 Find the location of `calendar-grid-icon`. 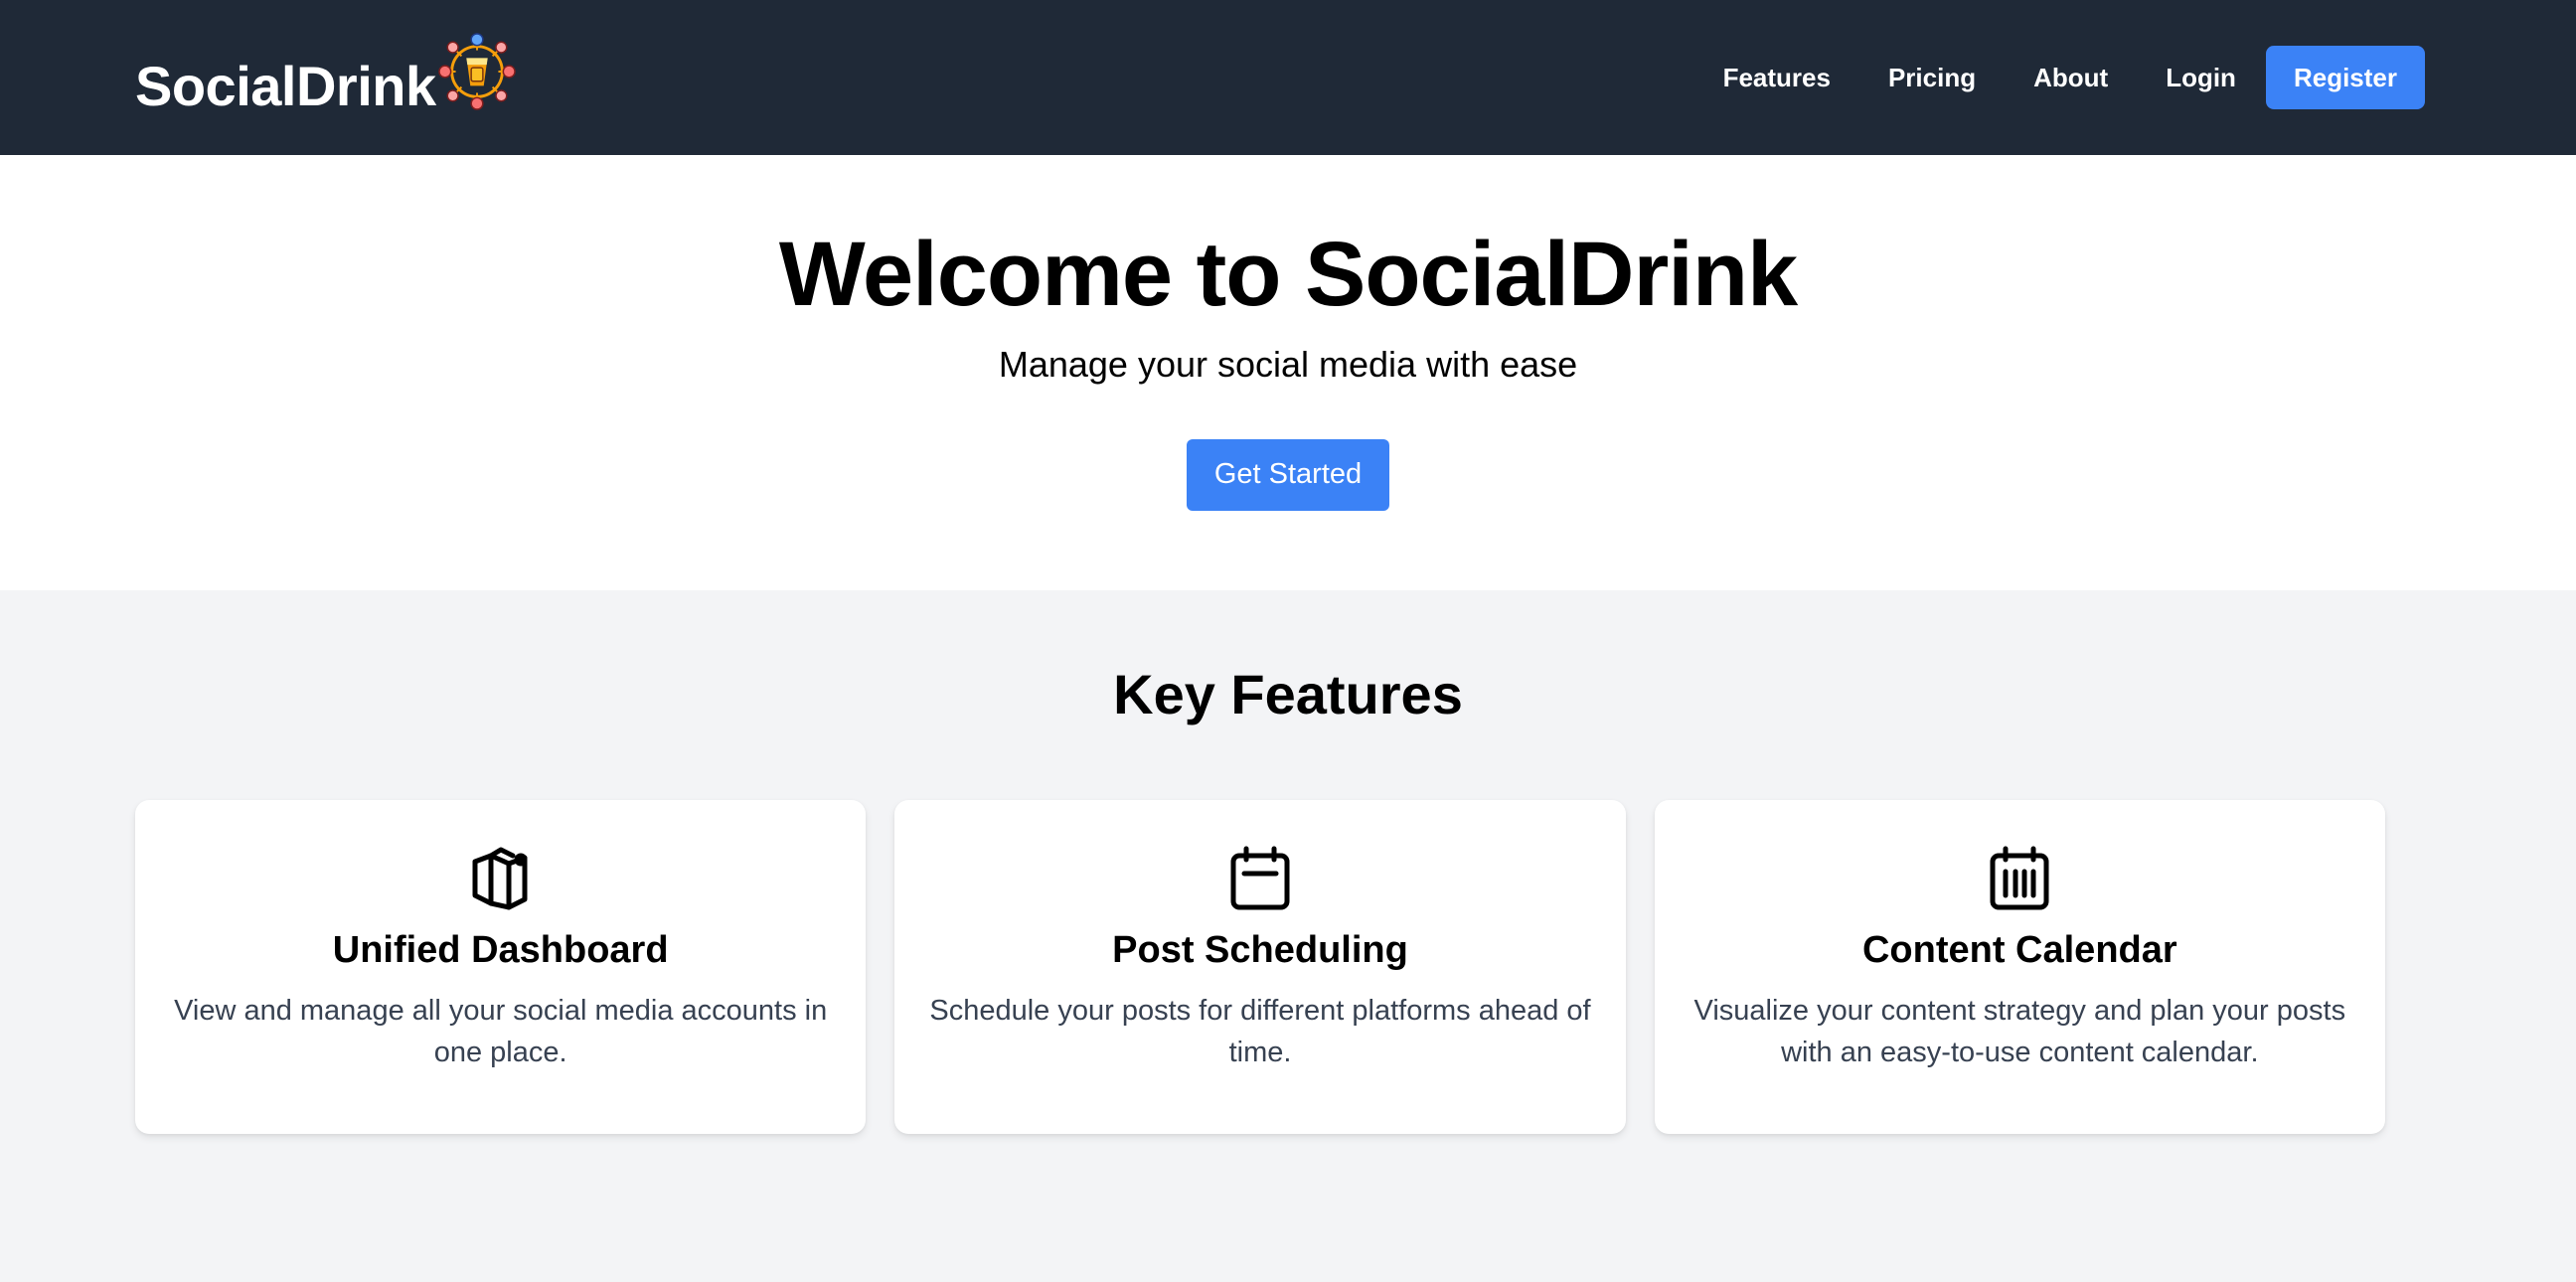

calendar-grid-icon is located at coordinates (2019, 878).